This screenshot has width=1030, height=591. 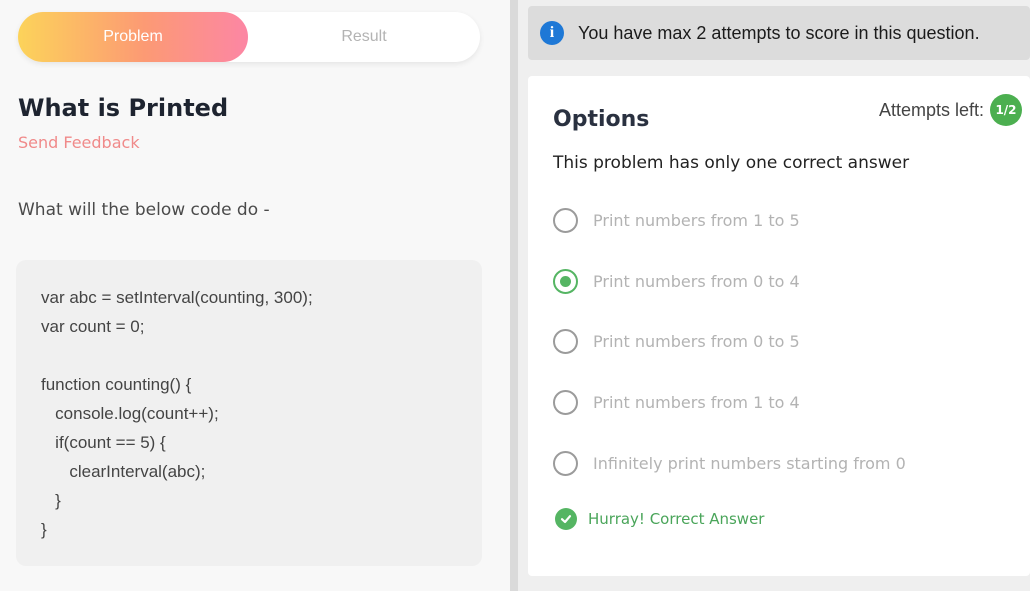 I want to click on option-item: Print numbers from 0 to 5, so click(x=676, y=341).